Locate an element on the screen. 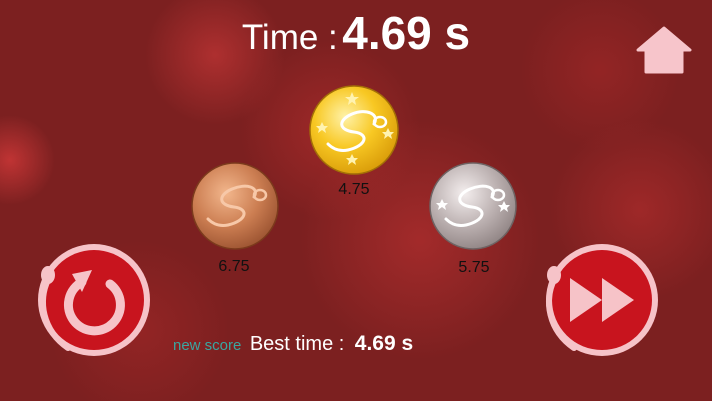 The image size is (712, 401). fast-forward-icon is located at coordinates (601, 300).